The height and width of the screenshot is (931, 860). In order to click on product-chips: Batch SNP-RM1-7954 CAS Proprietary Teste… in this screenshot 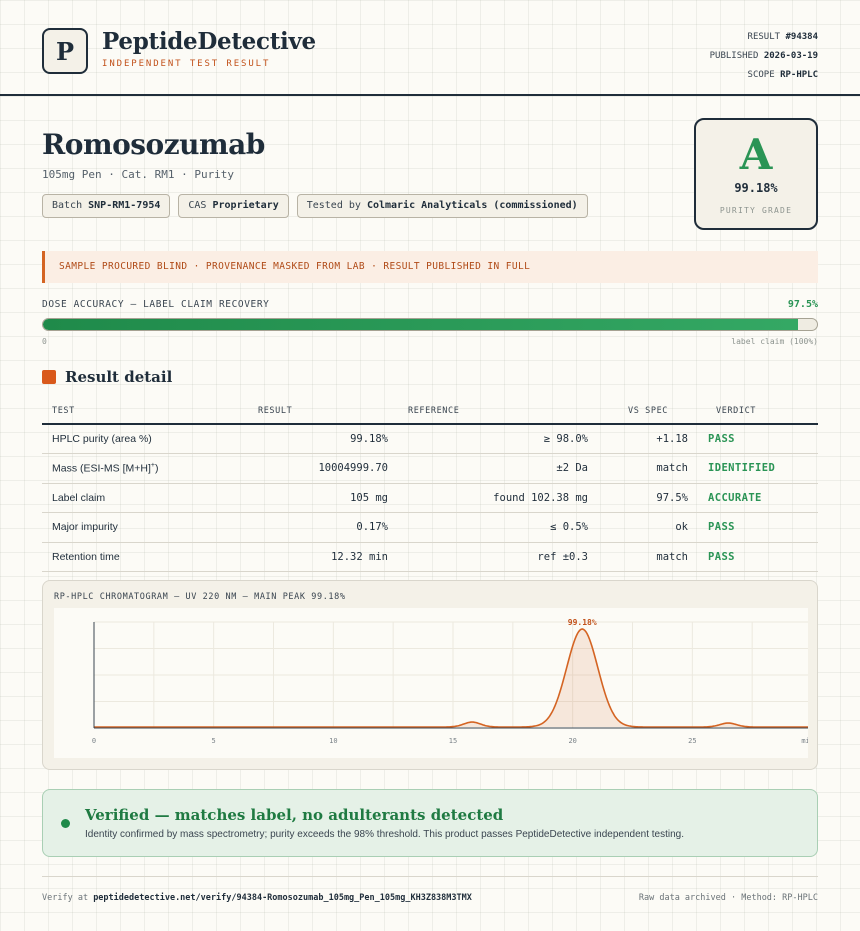, I will do `click(315, 206)`.